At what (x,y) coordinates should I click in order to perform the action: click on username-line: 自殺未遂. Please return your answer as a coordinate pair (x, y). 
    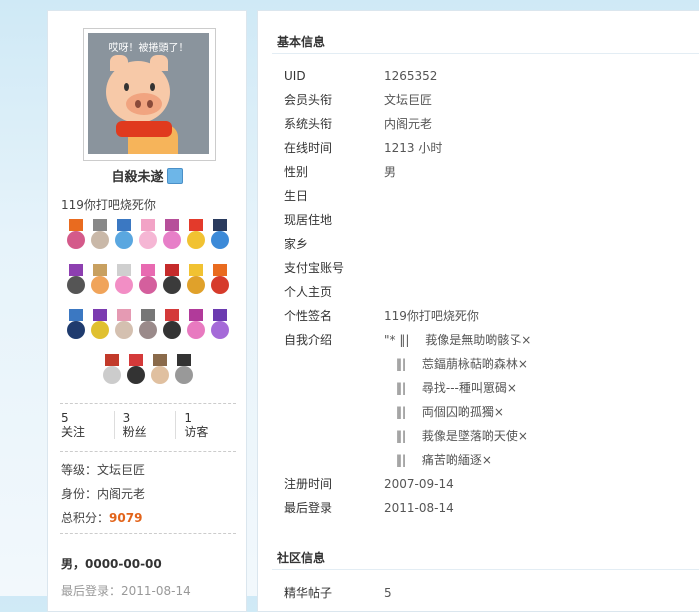
    Looking at the image, I should click on (147, 175).